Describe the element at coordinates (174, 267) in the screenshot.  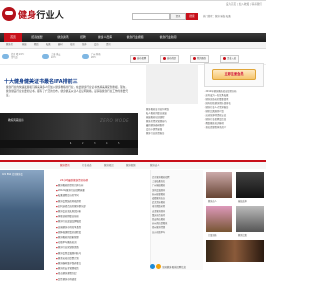
I see `bottom-caption: 全国健身教练招聘信息` at that location.